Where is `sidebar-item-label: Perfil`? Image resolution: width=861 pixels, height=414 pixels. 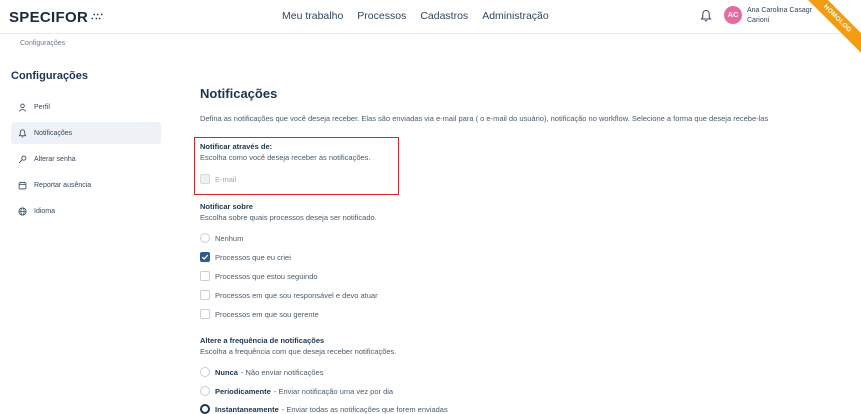
sidebar-item-label: Perfil is located at coordinates (42, 107).